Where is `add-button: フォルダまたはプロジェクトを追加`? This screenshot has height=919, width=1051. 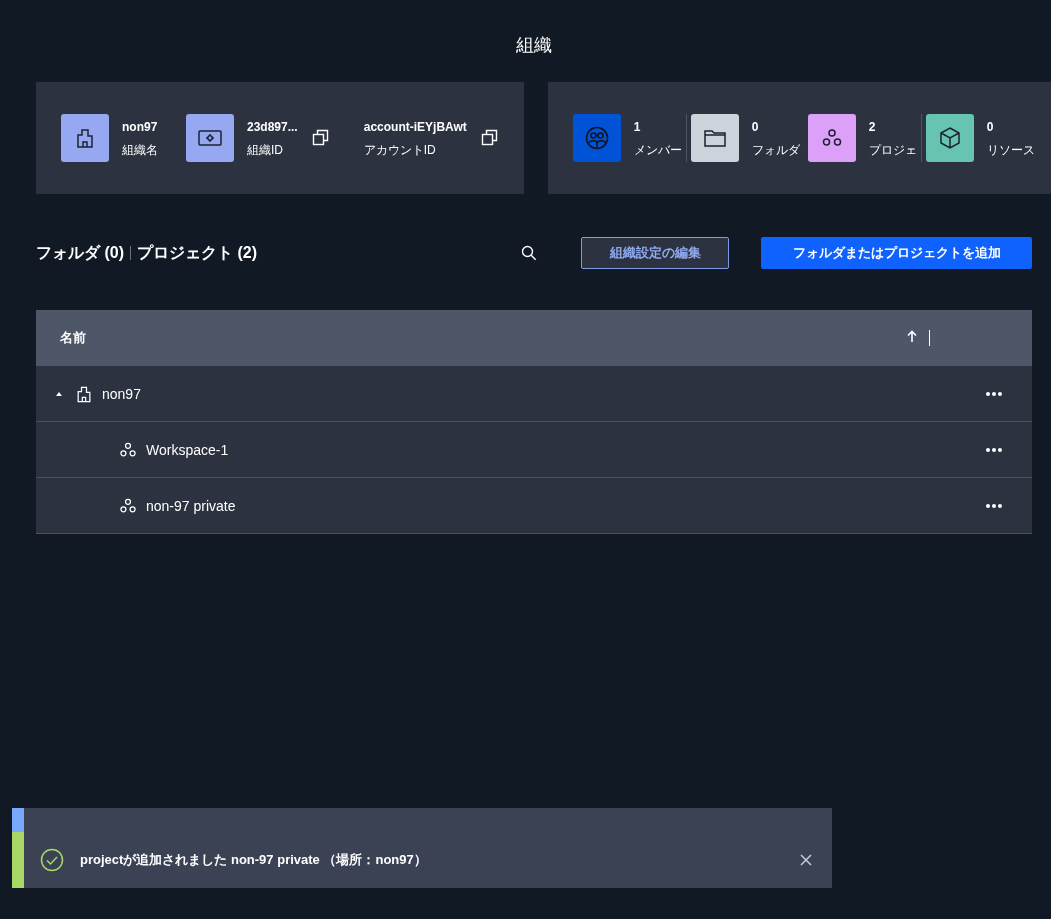
add-button: フォルダまたはプロジェクトを追加 is located at coordinates (896, 253).